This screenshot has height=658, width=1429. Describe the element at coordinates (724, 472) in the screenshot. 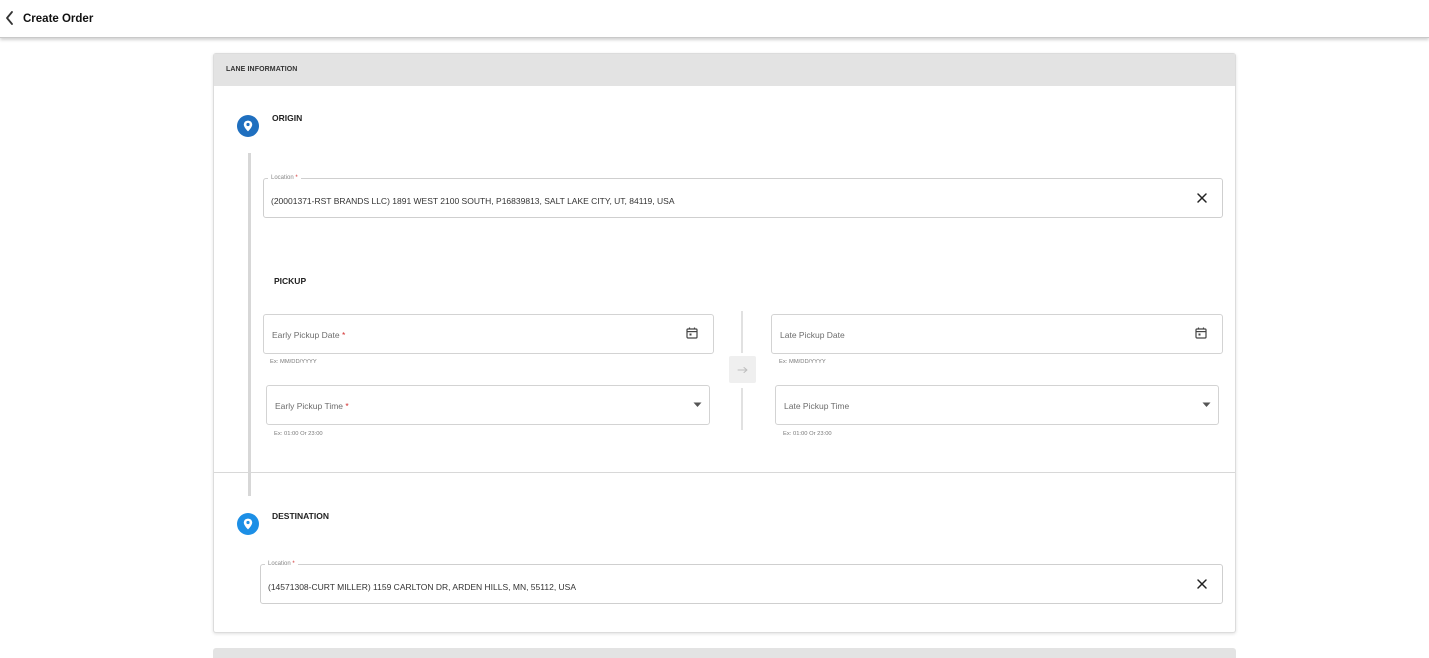

I see `section-divider` at that location.